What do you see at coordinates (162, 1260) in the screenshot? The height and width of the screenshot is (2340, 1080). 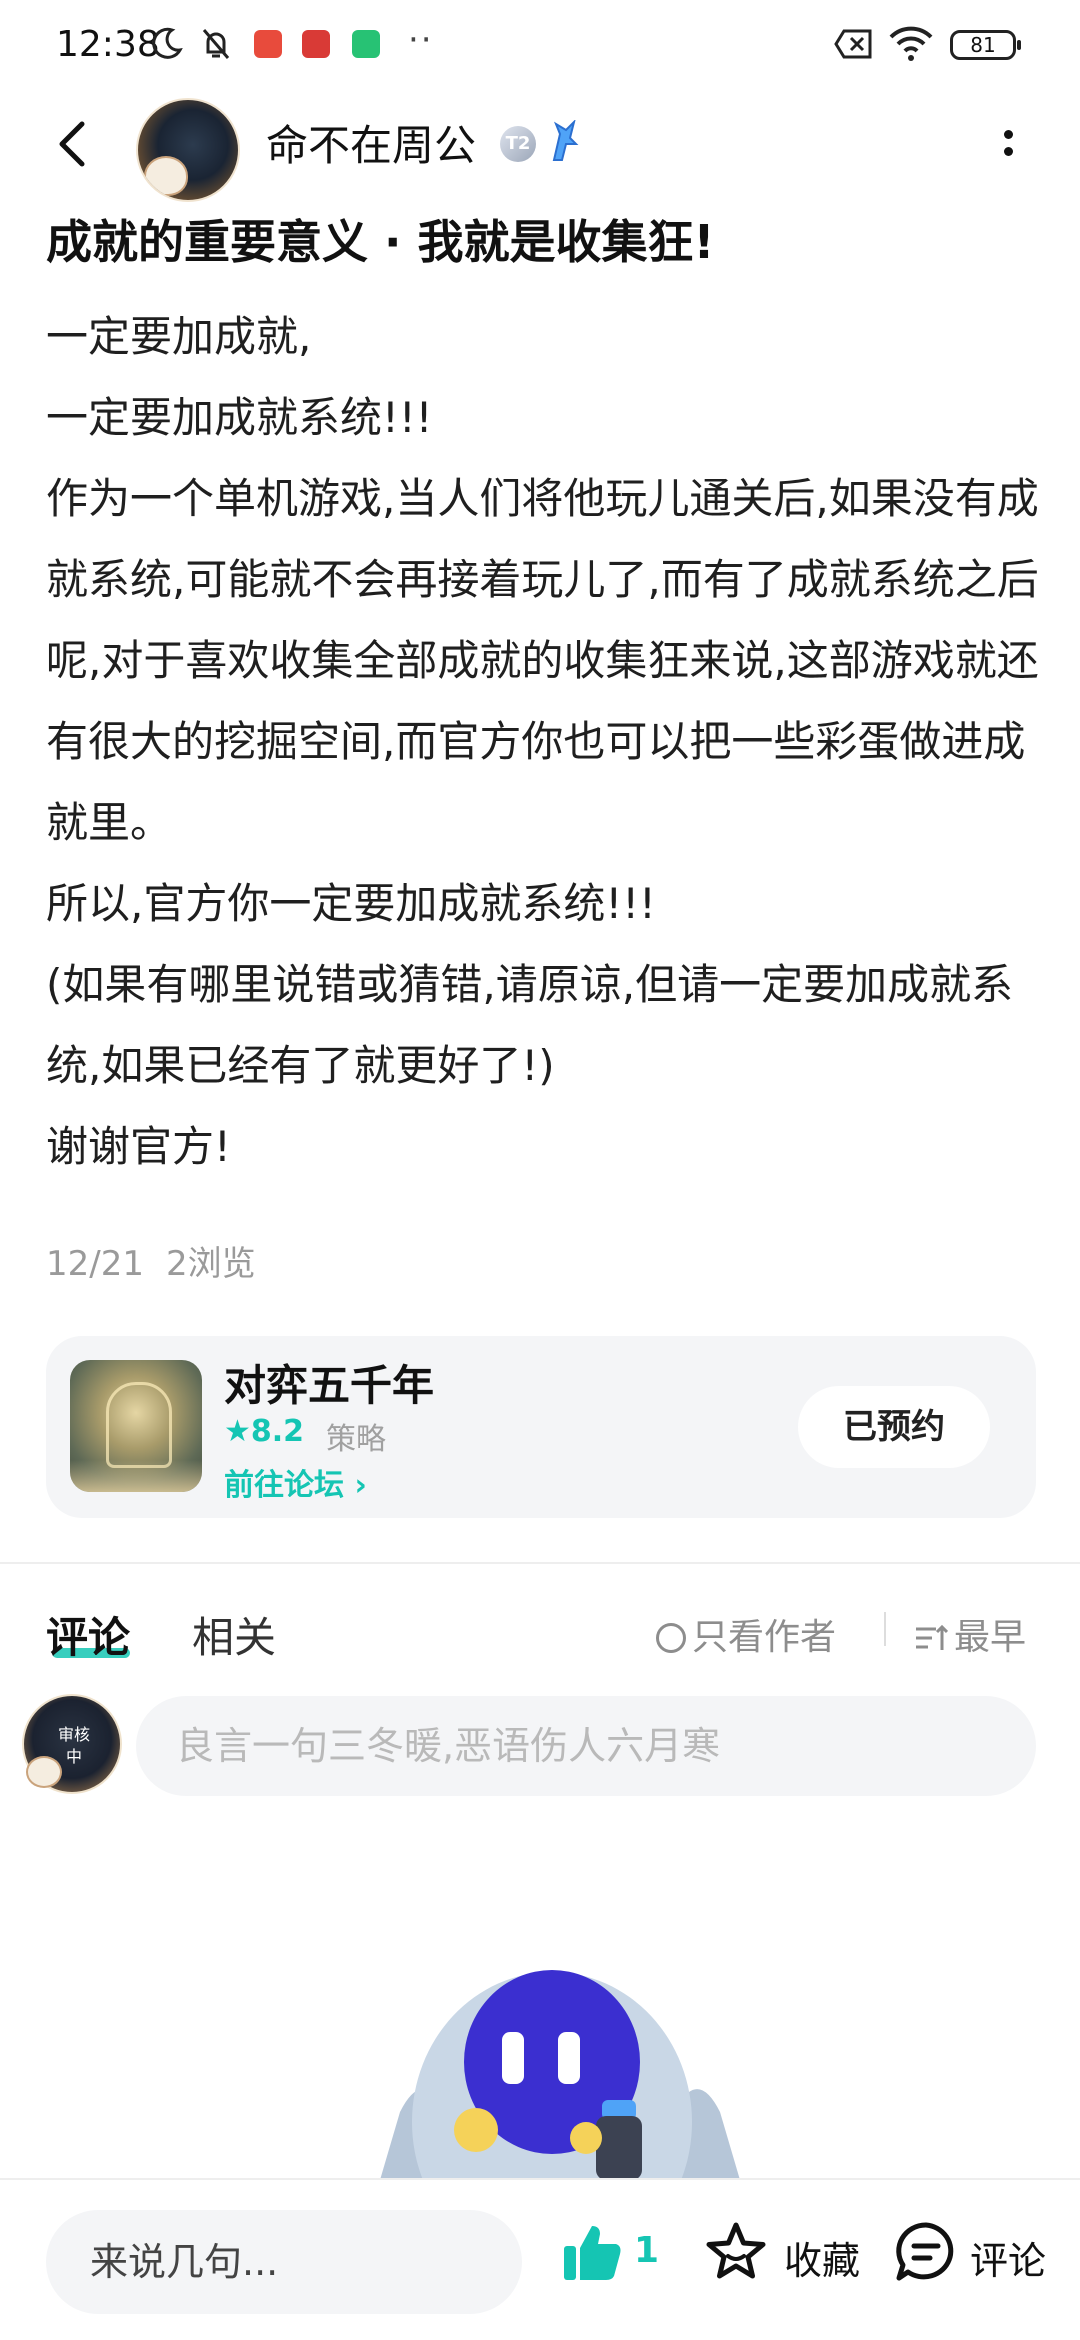 I see `post-meta: 12/21 2浏览` at bounding box center [162, 1260].